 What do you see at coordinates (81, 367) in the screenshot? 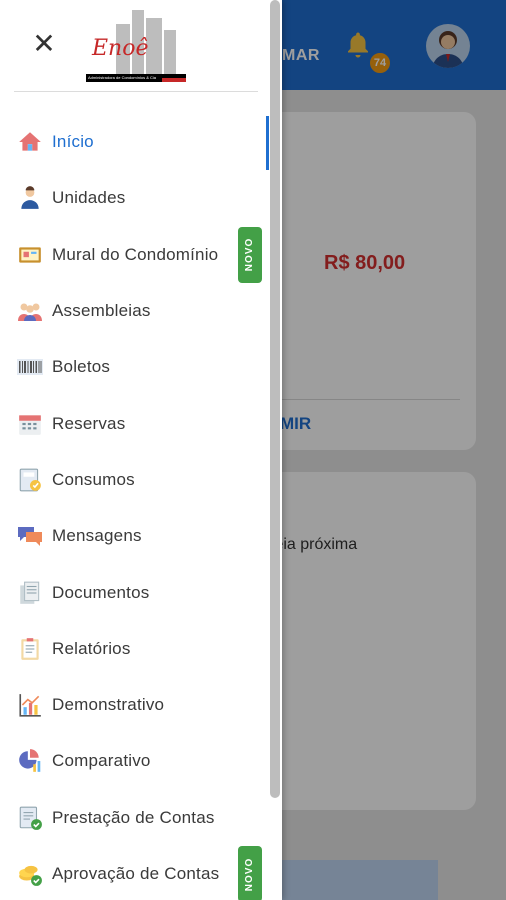
I see `menu-item-label: Boletos` at bounding box center [81, 367].